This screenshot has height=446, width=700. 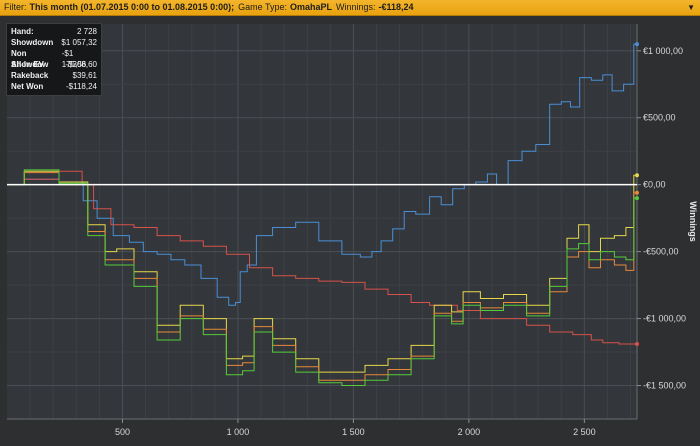 What do you see at coordinates (54, 64) in the screenshot?
I see `stats-row: All-In EV -$308,60` at bounding box center [54, 64].